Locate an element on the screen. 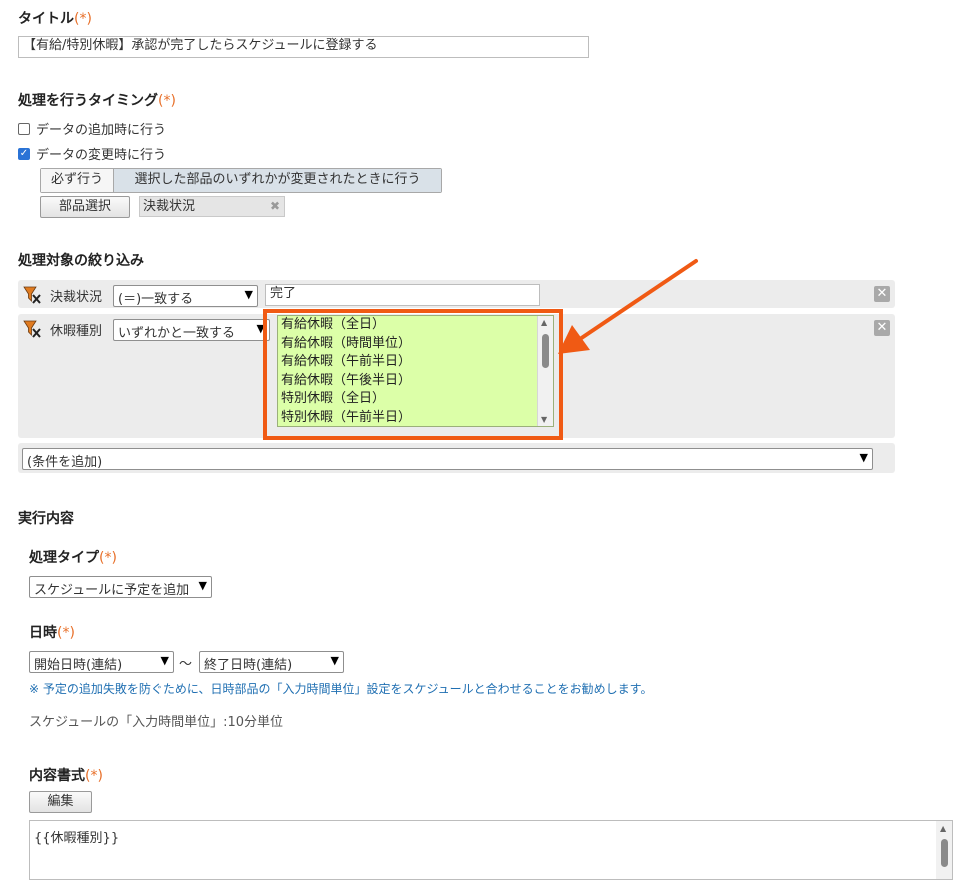 Image resolution: width=969 pixels, height=880 pixels. remove-condition-2-icon: ✕ is located at coordinates (882, 328).